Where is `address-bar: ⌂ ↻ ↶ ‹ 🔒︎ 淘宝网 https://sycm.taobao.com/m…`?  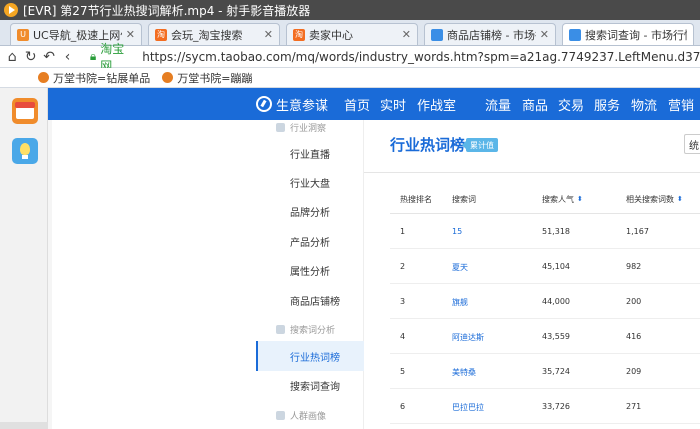 address-bar: ⌂ ↻ ↶ ‹ 🔒︎ 淘宝网 https://sycm.taobao.com/m… is located at coordinates (350, 57).